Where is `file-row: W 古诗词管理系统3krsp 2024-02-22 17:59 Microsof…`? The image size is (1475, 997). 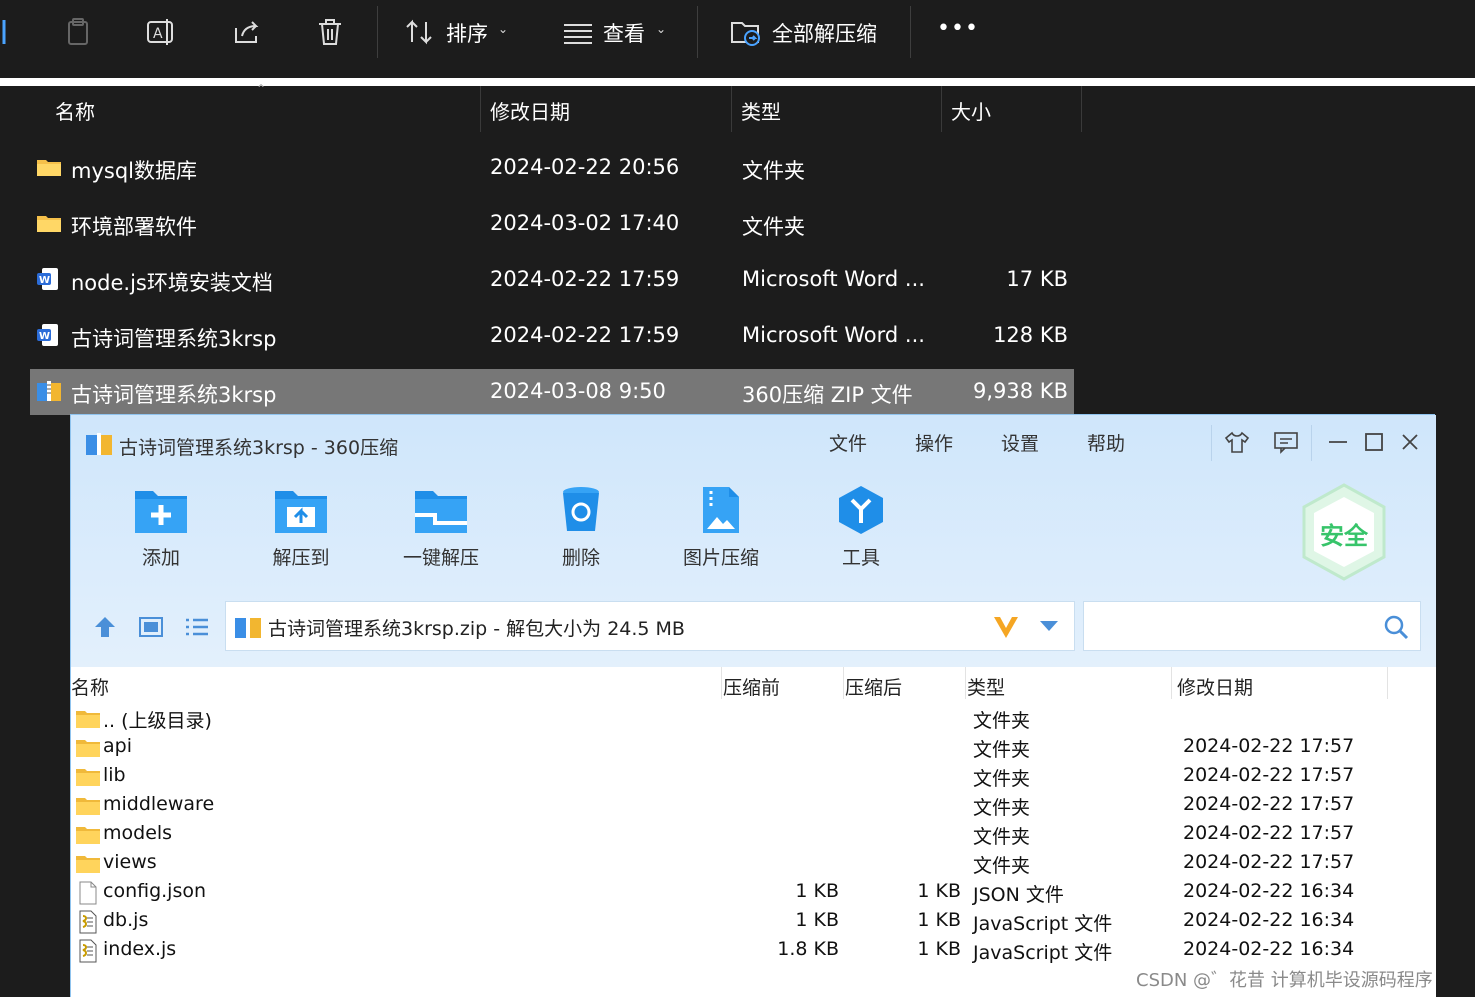 file-row: W 古诗词管理系统3krsp 2024-02-22 17:59 Microsof… is located at coordinates (552, 336).